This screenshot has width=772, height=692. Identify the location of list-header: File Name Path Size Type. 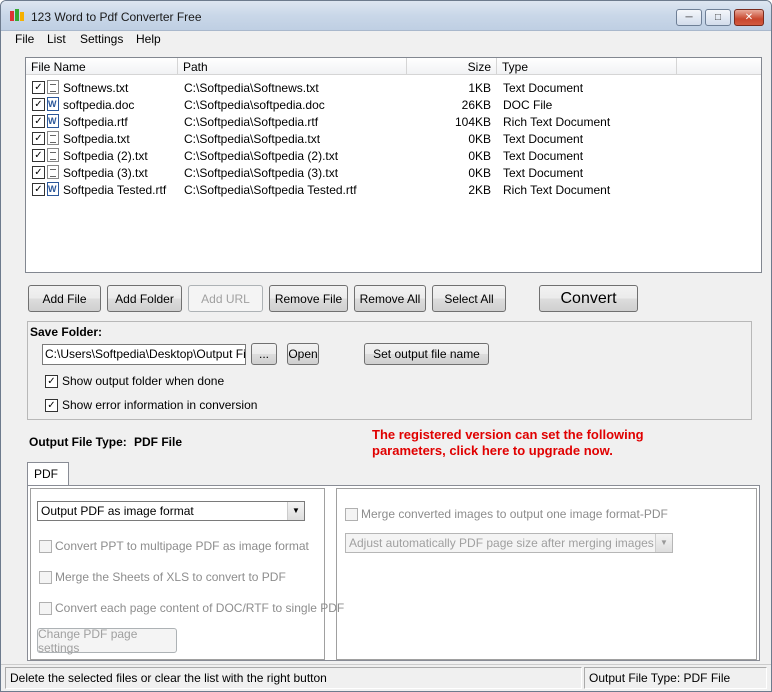
(393, 66).